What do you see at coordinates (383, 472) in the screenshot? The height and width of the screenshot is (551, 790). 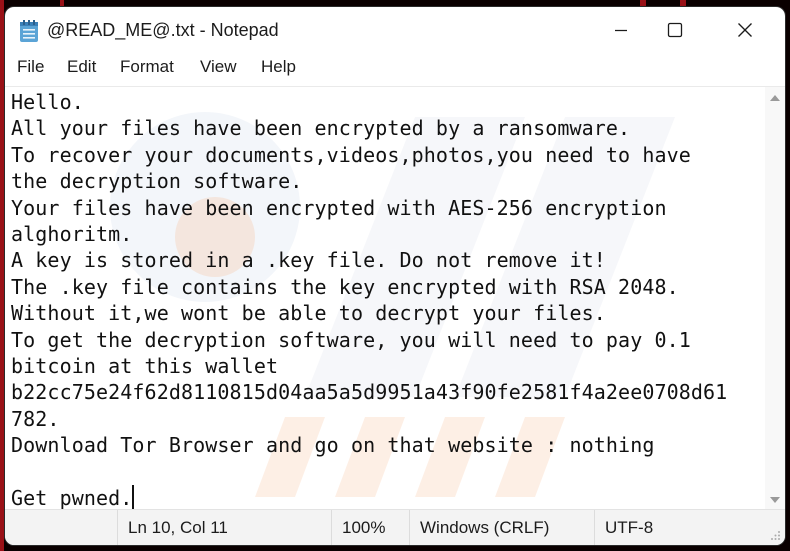 I see `text-line` at bounding box center [383, 472].